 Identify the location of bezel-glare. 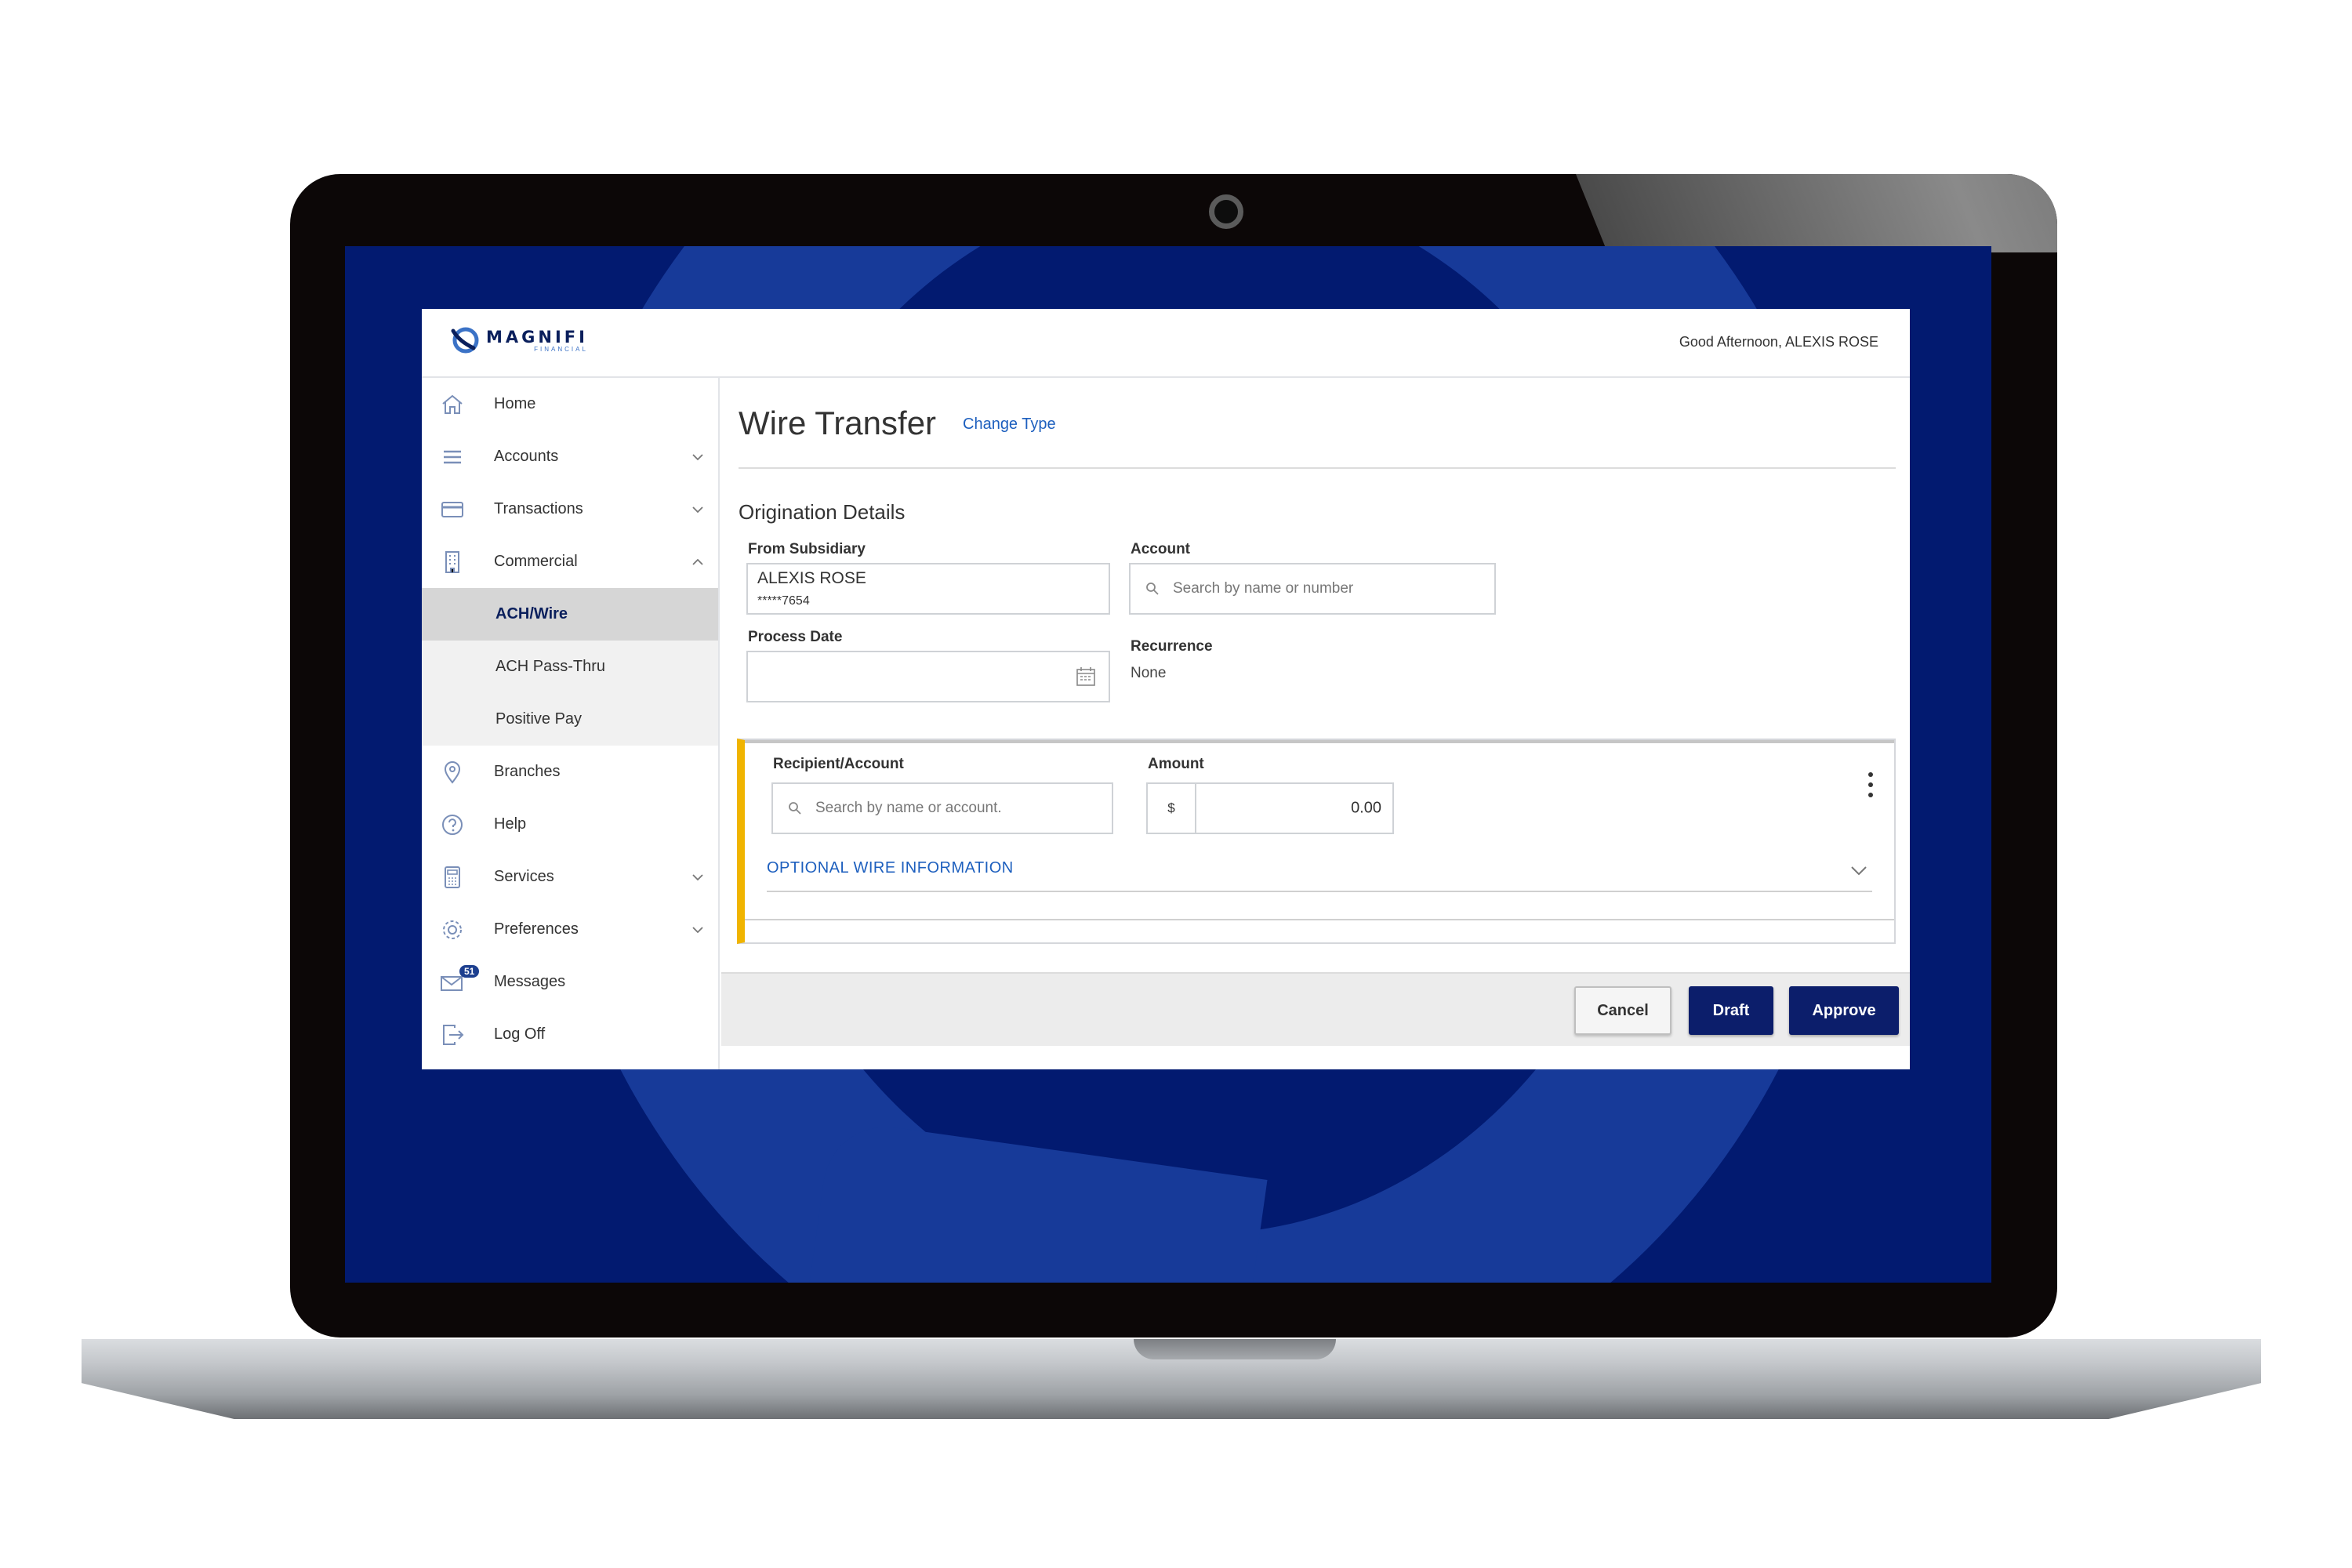
(1817, 213).